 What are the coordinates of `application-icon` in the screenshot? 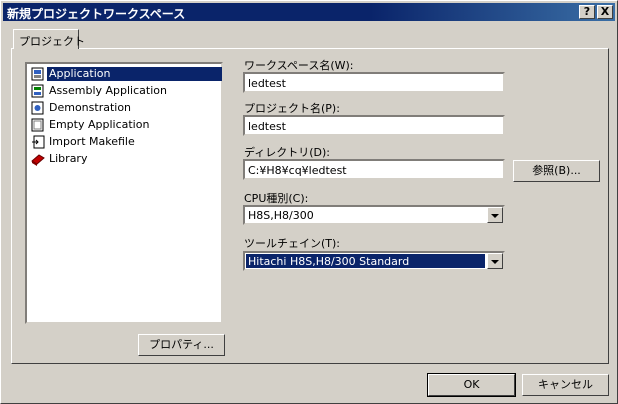 It's located at (37, 74).